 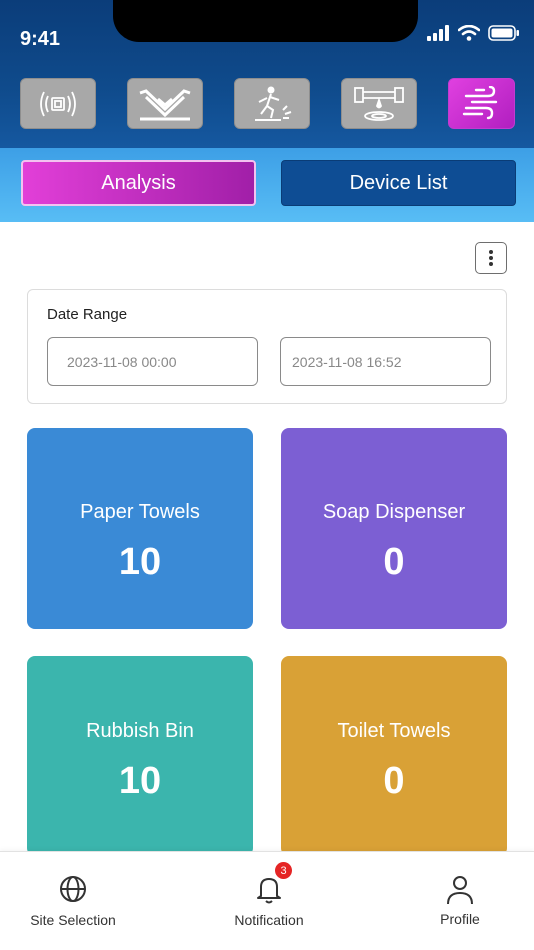 I want to click on nav-notification: 3 Notification, so click(x=269, y=901).